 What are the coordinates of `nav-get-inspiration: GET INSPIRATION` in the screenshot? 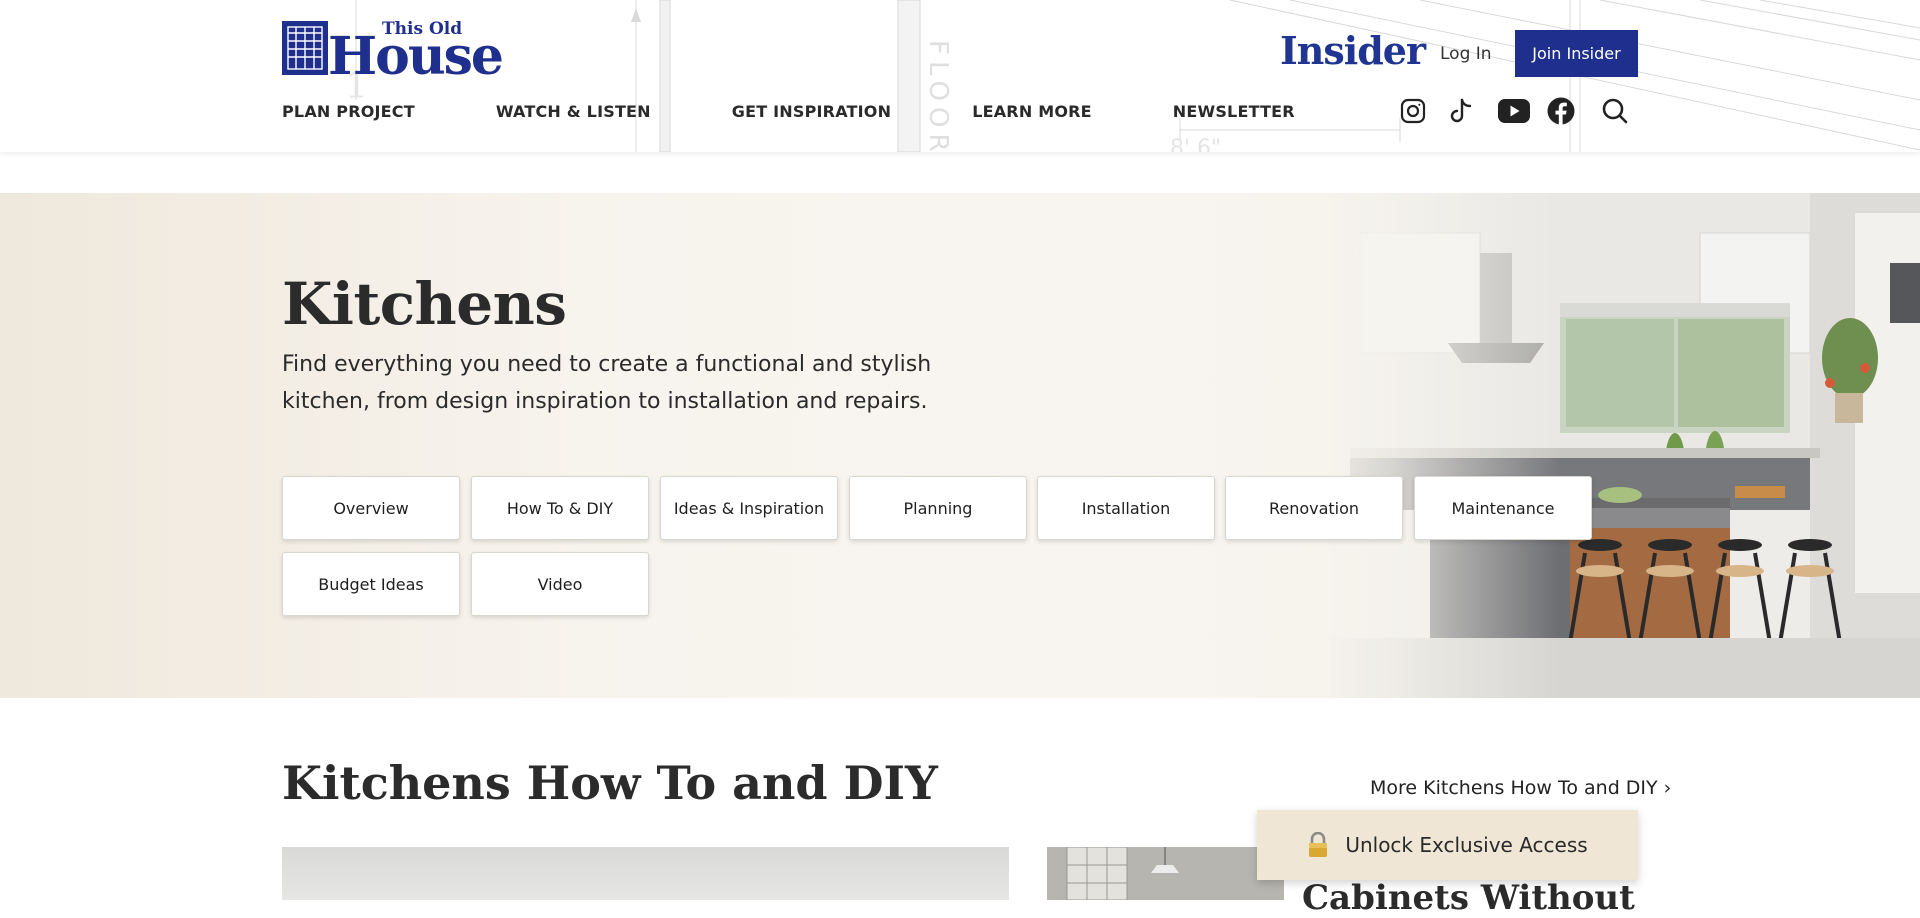 It's located at (811, 111).